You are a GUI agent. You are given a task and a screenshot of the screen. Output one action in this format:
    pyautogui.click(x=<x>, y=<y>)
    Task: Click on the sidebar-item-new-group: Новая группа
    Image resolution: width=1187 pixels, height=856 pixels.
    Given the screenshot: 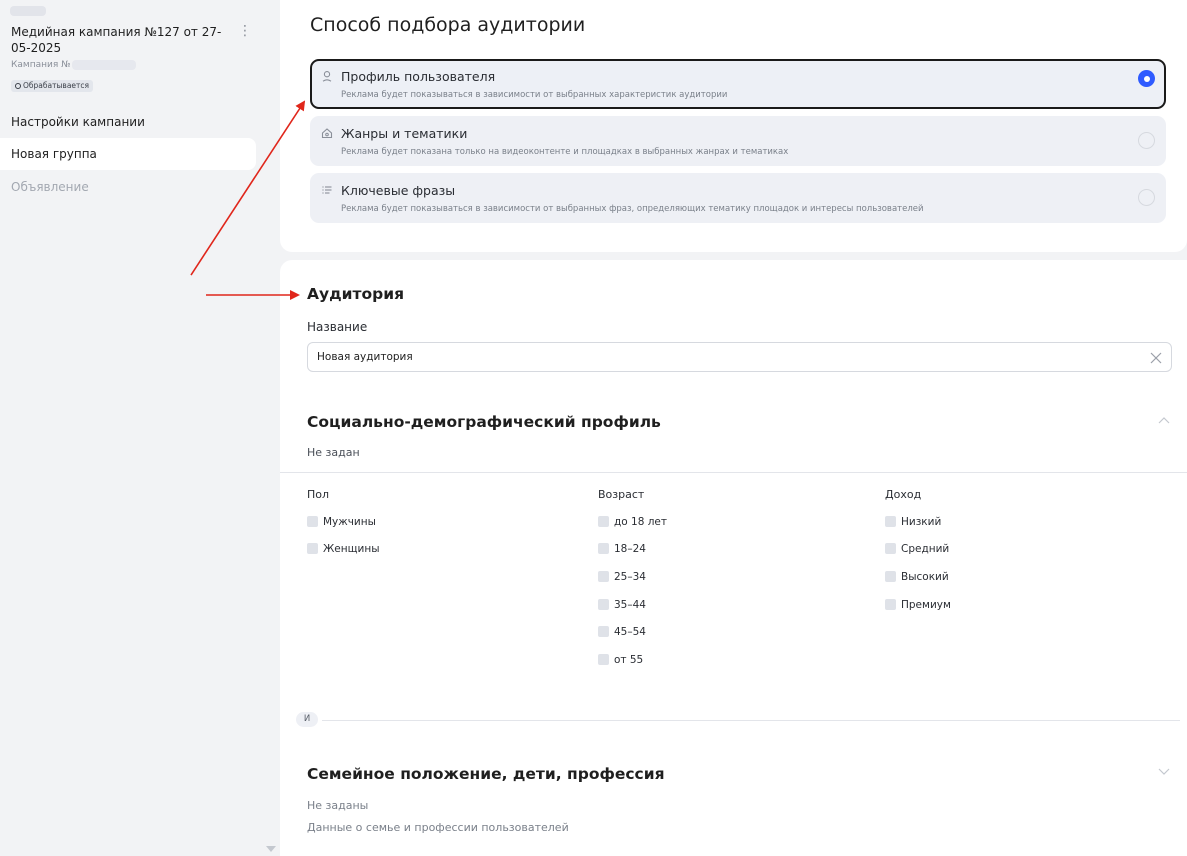 What is the action you would take?
    pyautogui.click(x=128, y=154)
    